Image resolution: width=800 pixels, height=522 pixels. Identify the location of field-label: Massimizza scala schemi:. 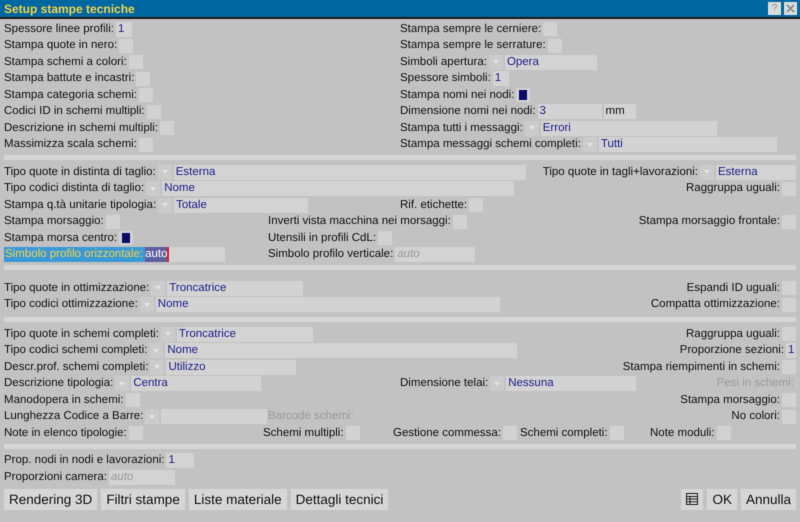
(71, 144).